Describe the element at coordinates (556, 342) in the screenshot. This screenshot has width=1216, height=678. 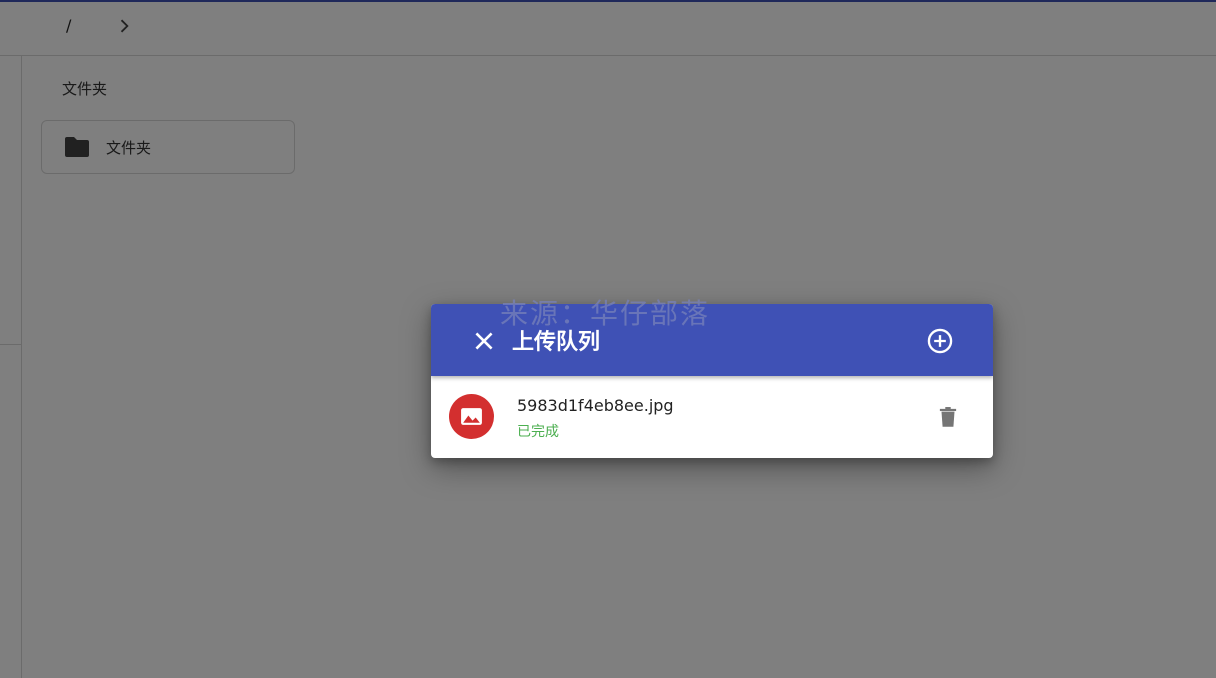
I see `dialog-title: 上传队列` at that location.